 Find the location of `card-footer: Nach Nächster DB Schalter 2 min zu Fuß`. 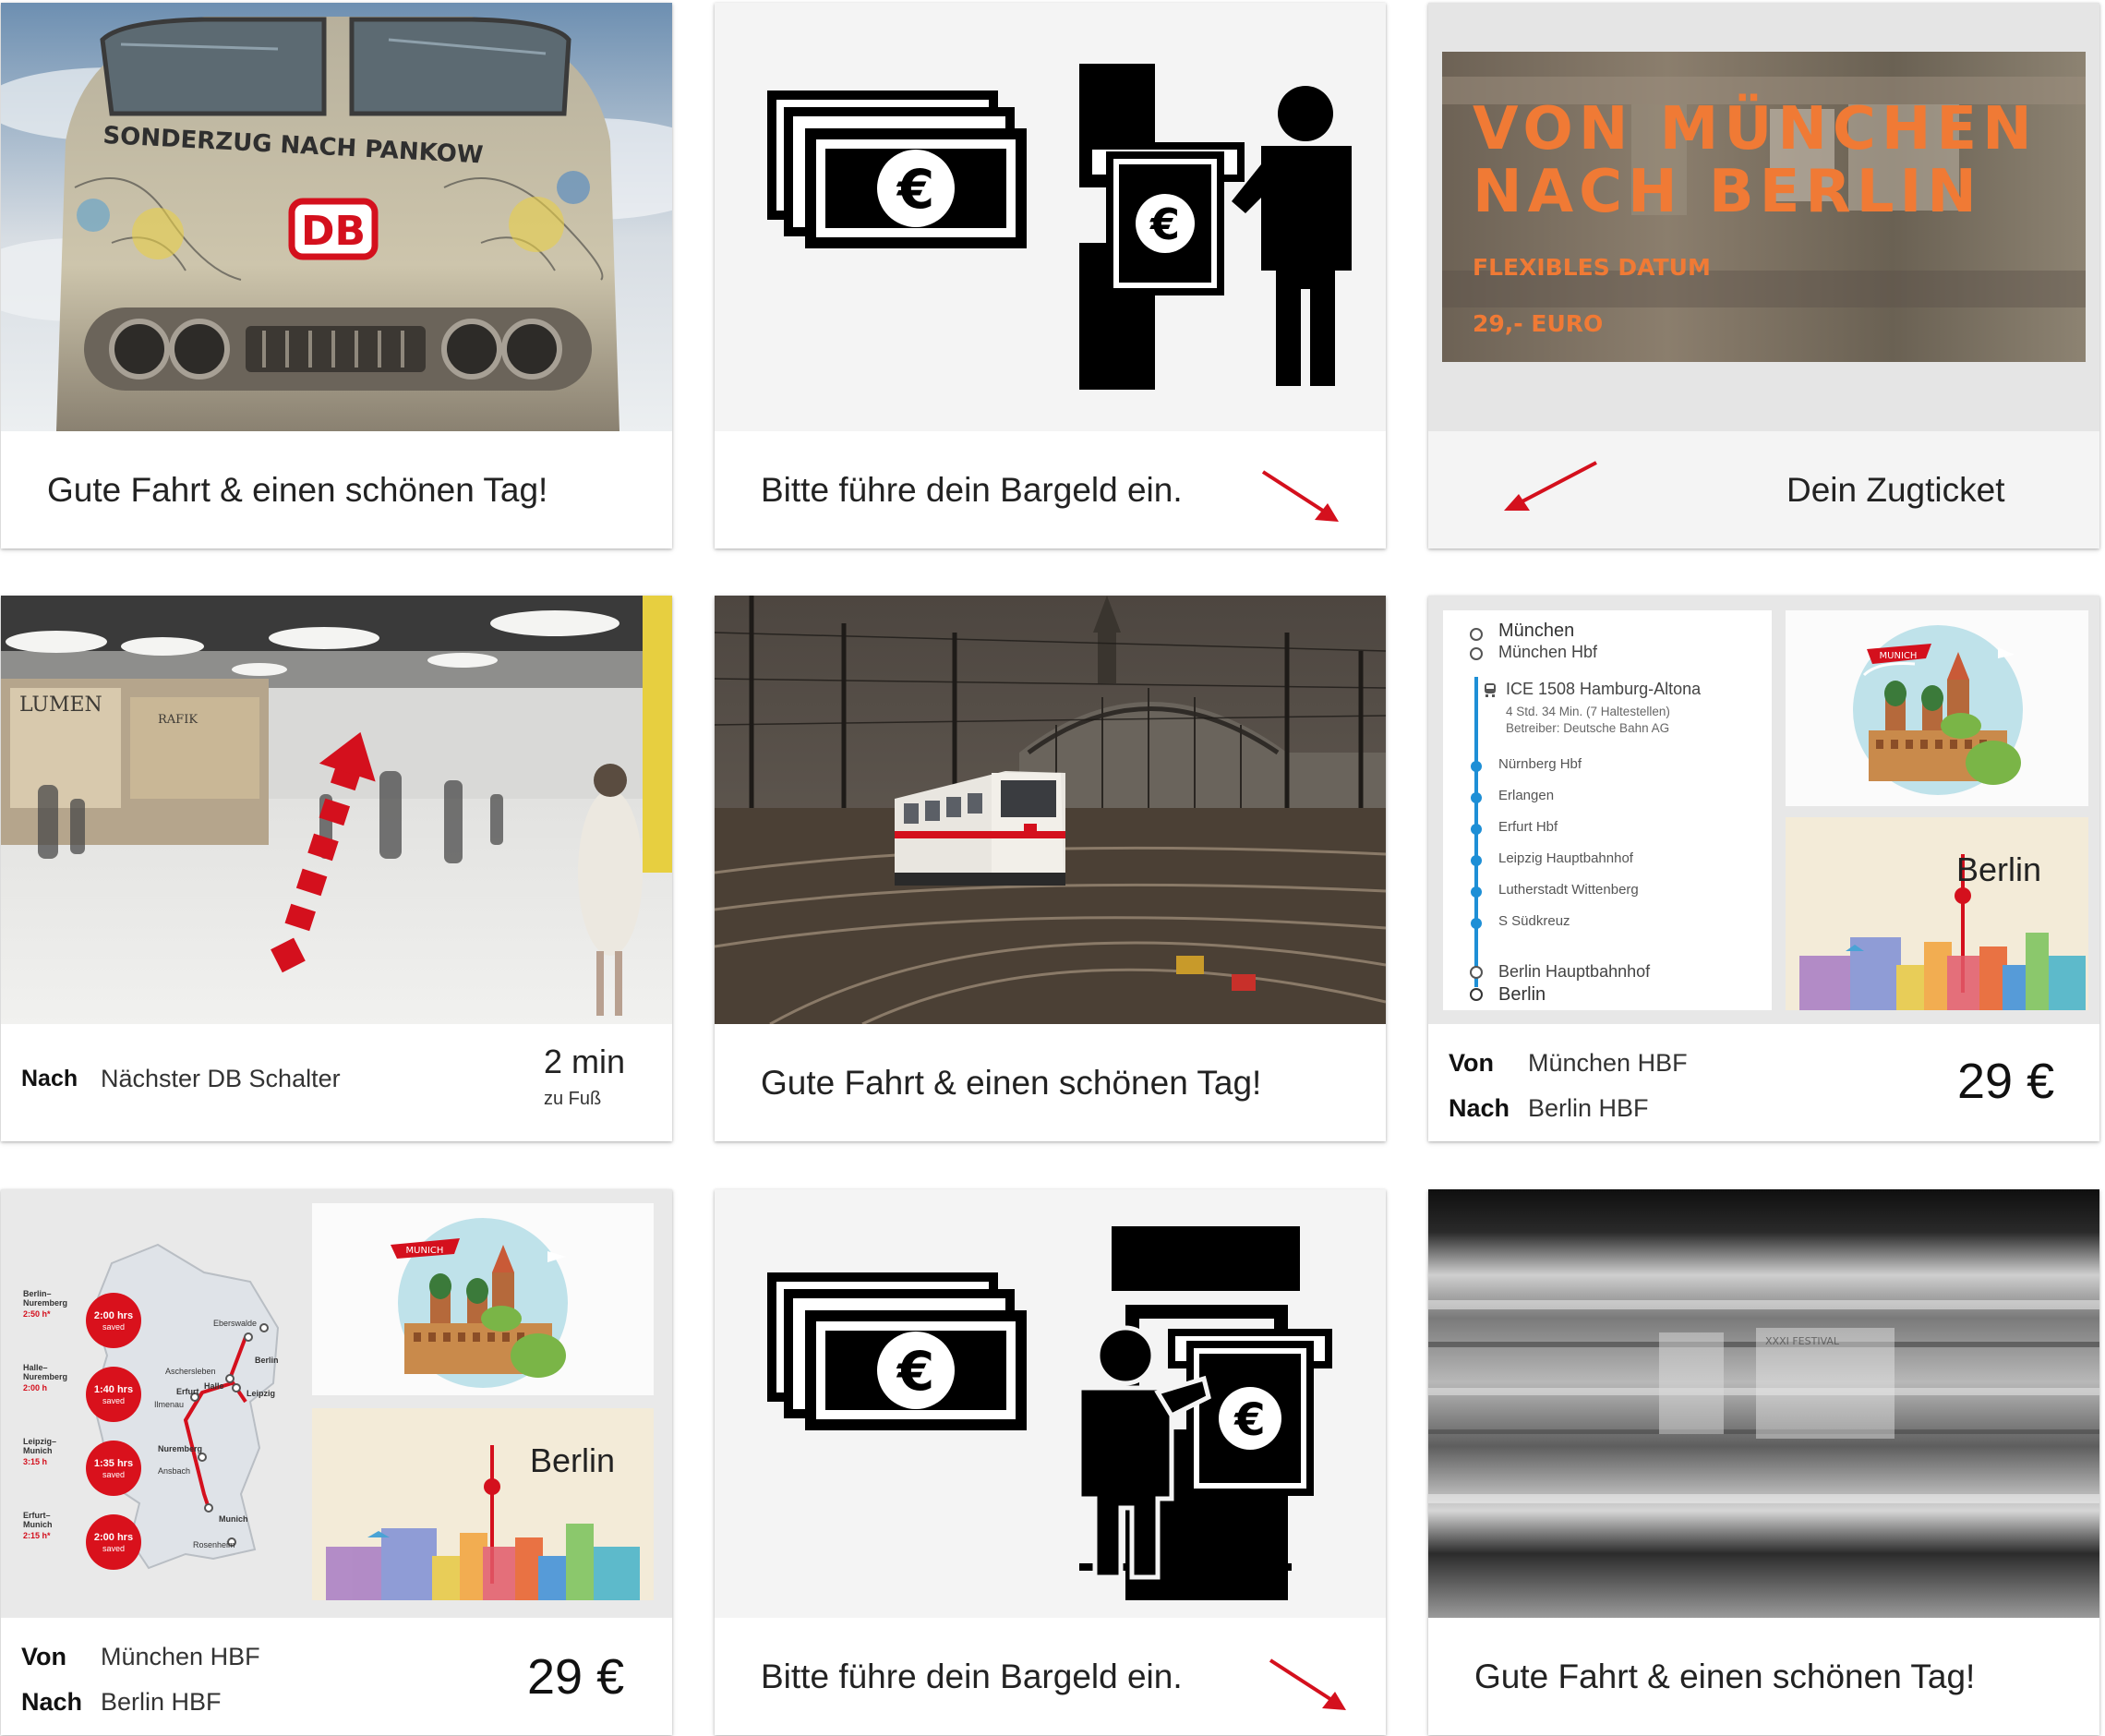

card-footer: Nach Nächster DB Schalter 2 min zu Fuß is located at coordinates (337, 1082).